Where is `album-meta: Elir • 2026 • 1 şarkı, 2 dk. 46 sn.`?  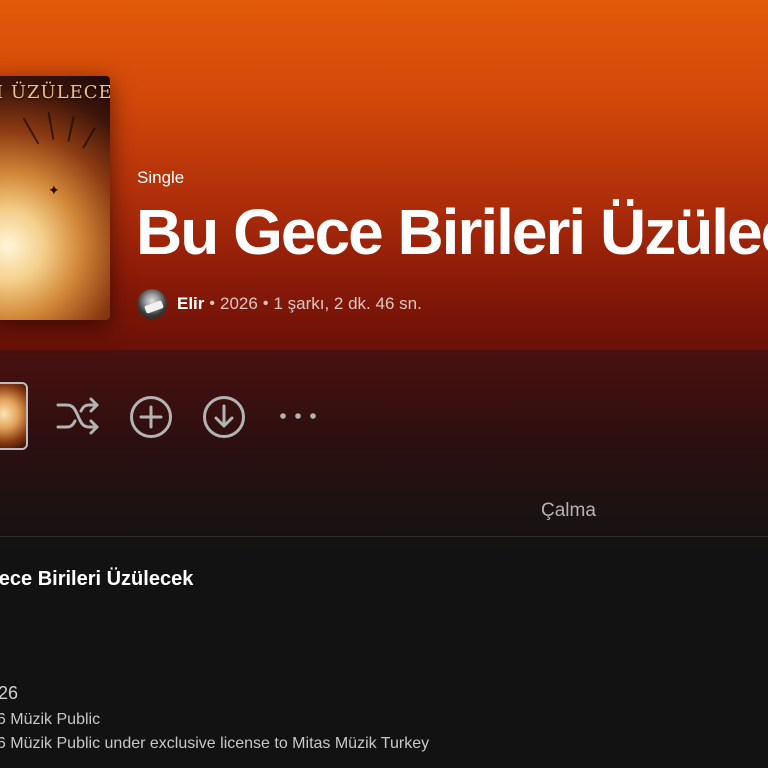
album-meta: Elir • 2026 • 1 şarkı, 2 dk. 46 sn. is located at coordinates (279, 304).